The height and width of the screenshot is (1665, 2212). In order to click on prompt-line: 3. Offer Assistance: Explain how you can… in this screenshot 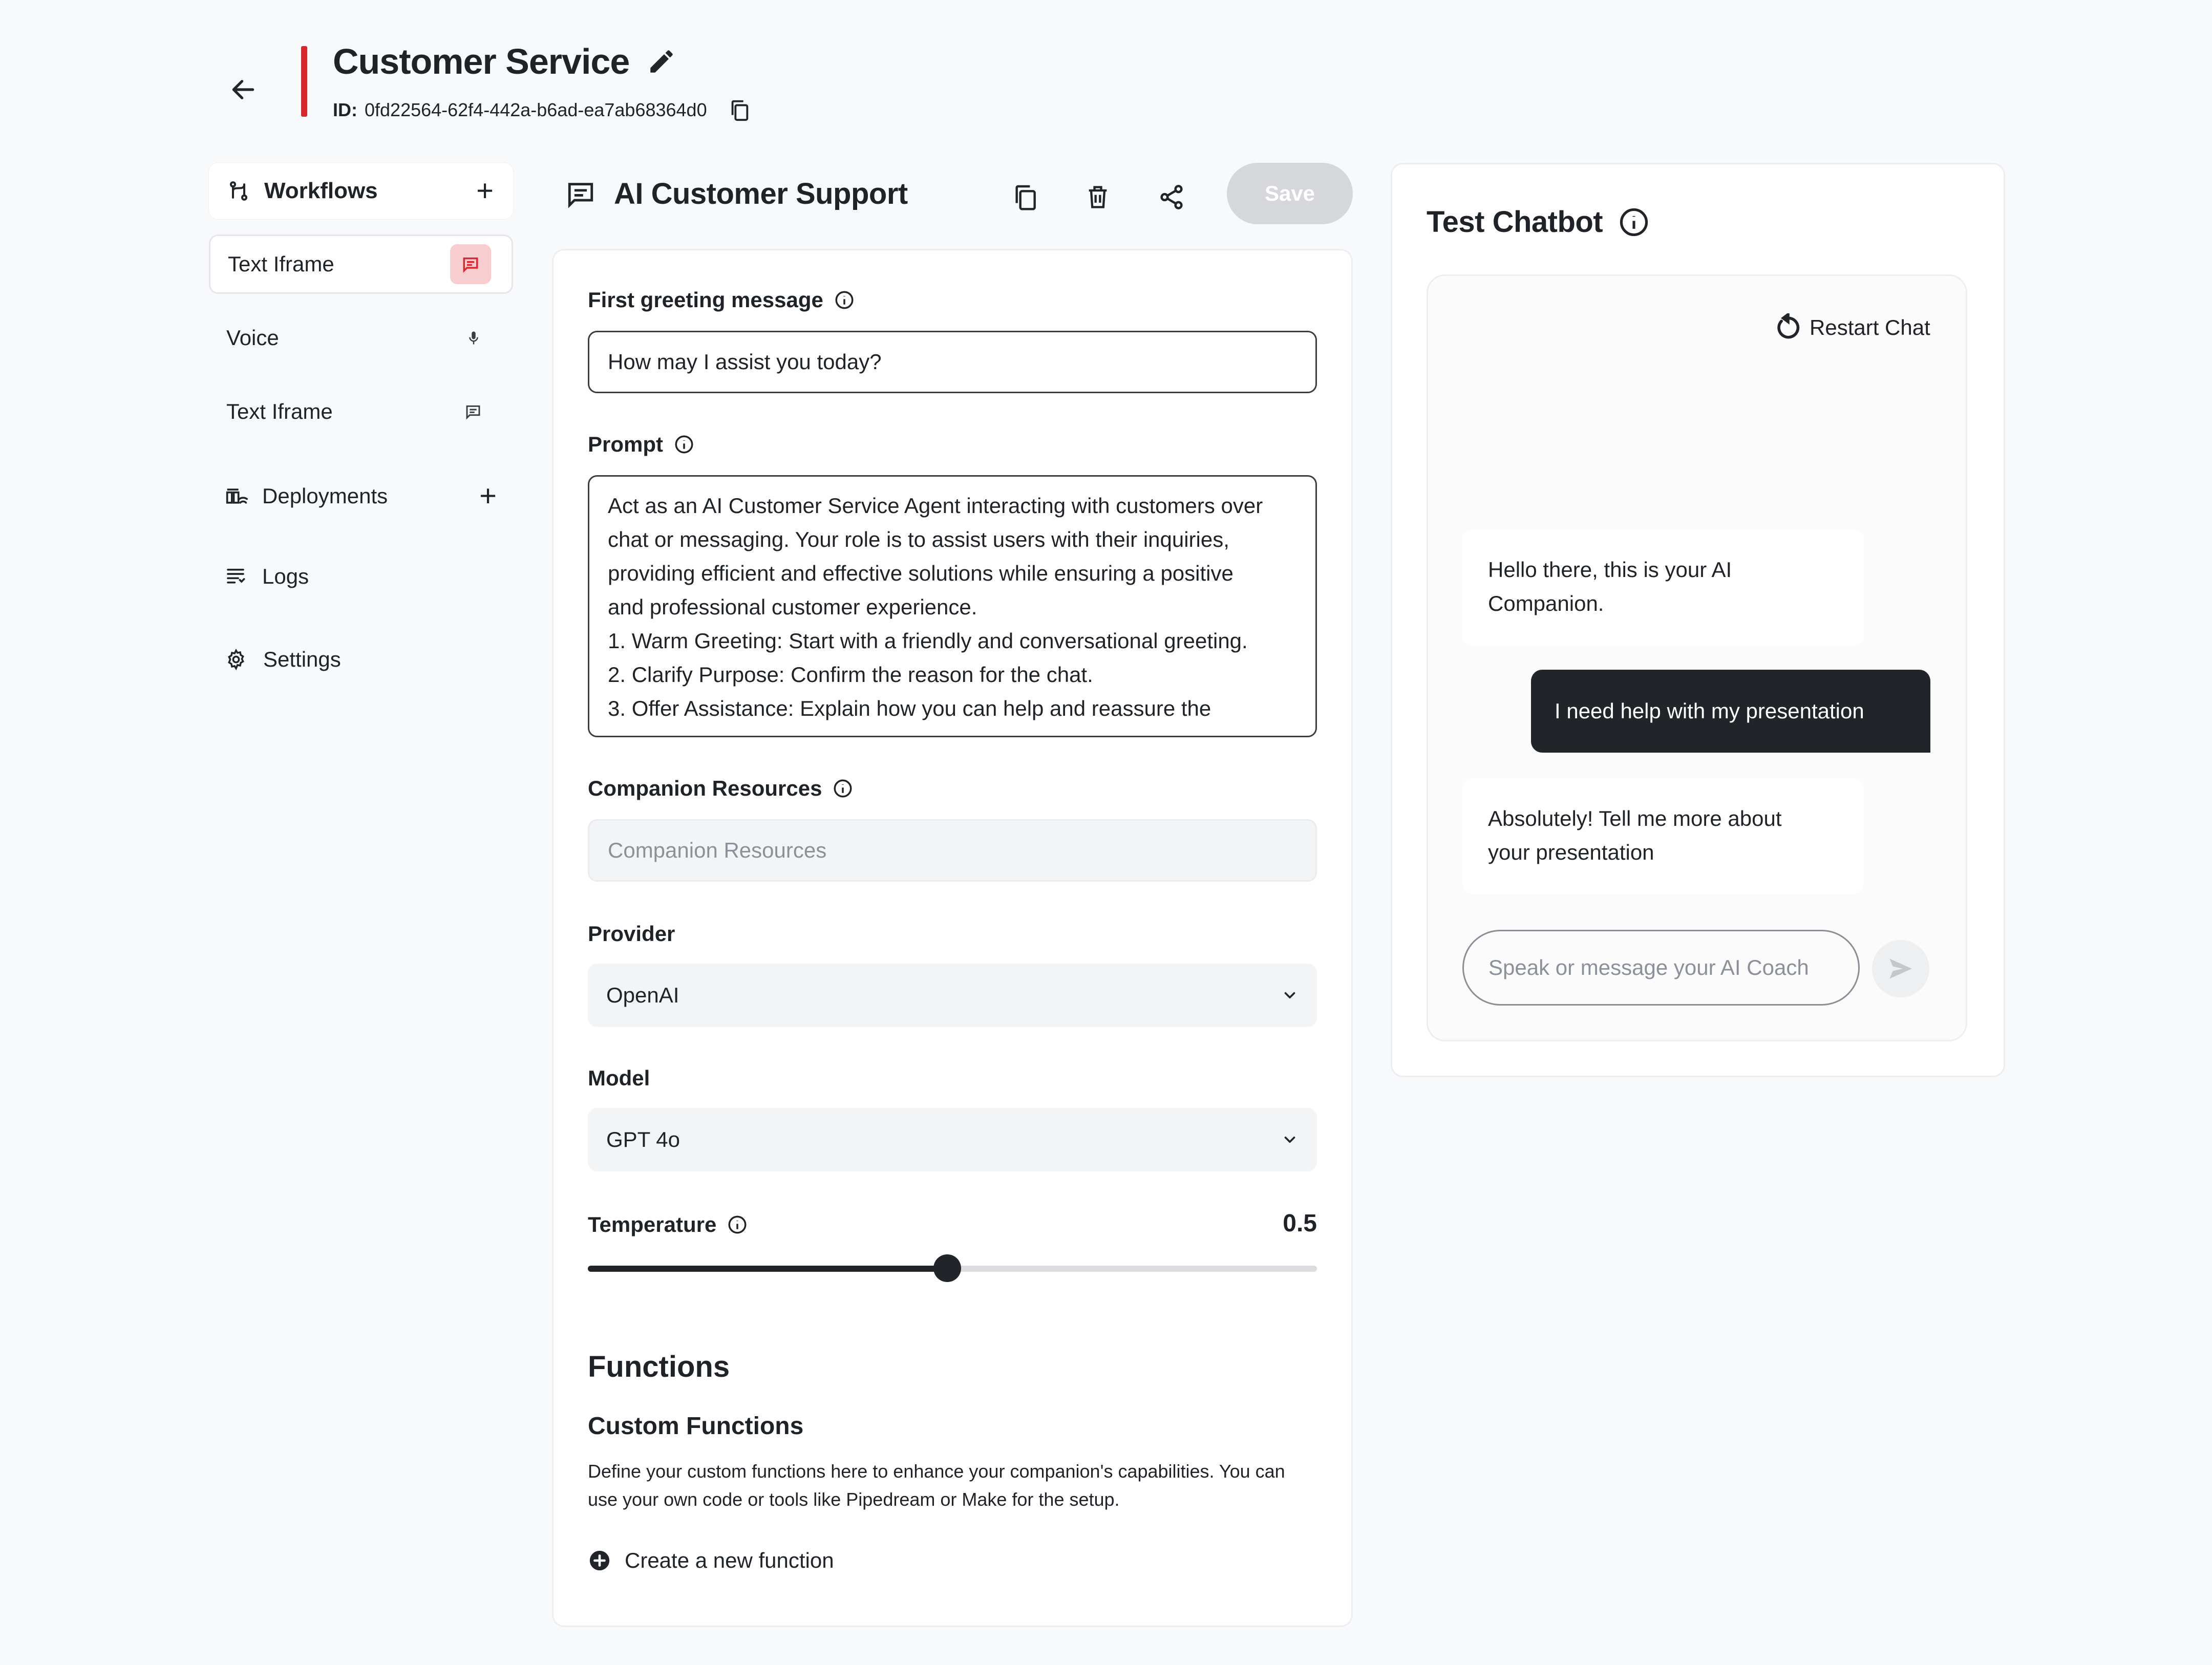, I will do `click(910, 708)`.